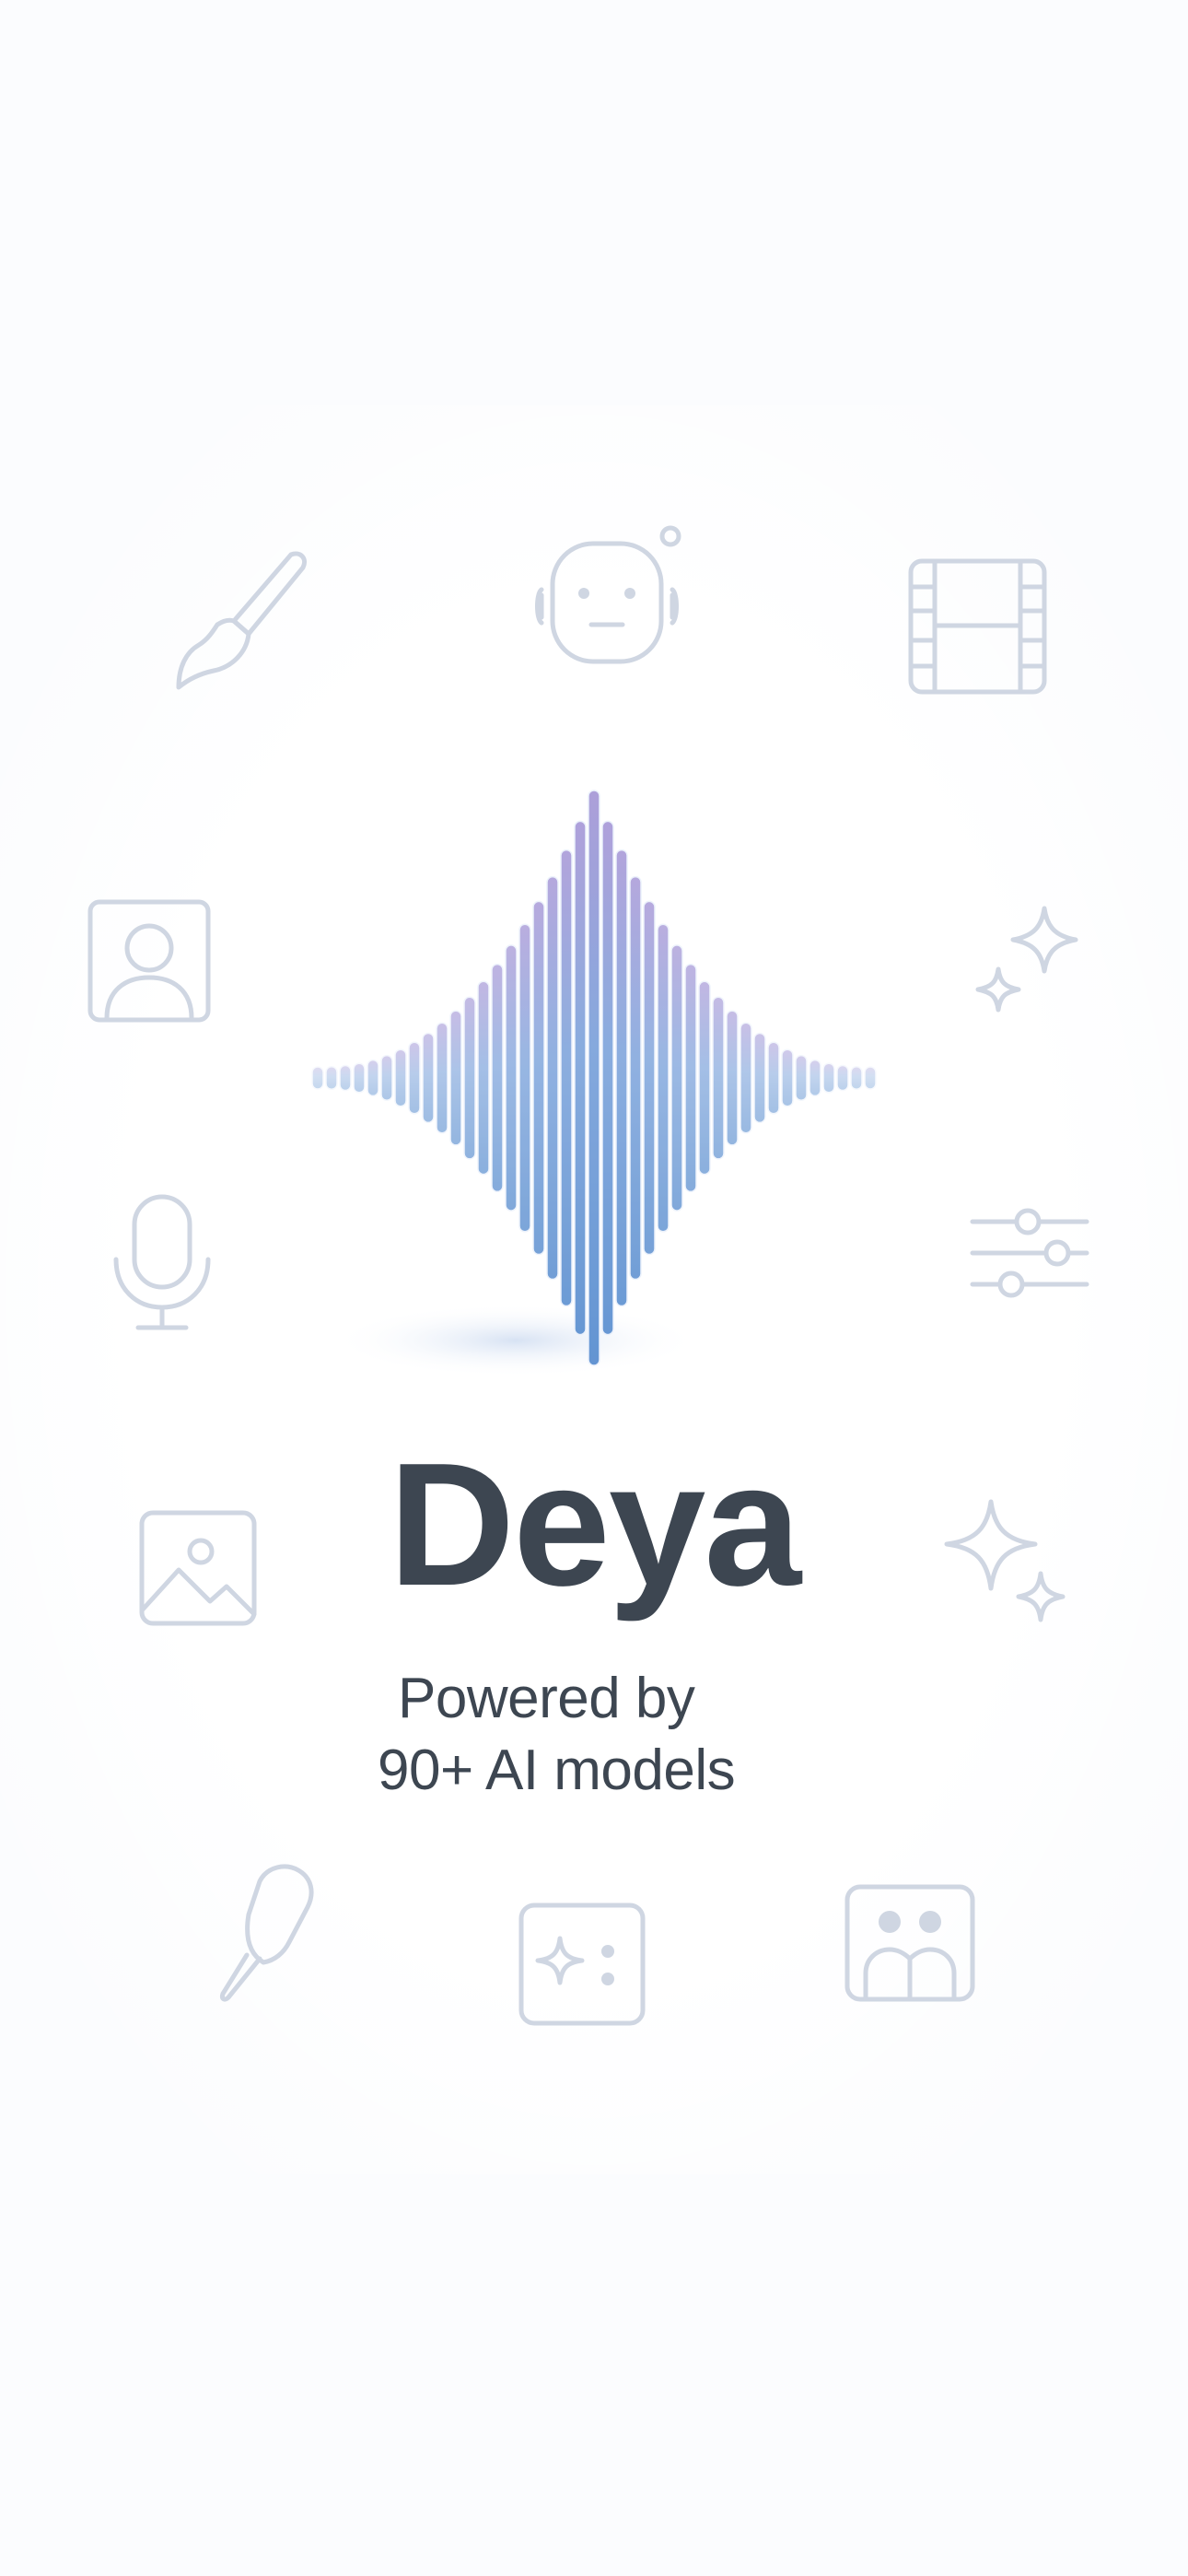 The height and width of the screenshot is (2576, 1188). What do you see at coordinates (607, 596) in the screenshot?
I see `robot-icon` at bounding box center [607, 596].